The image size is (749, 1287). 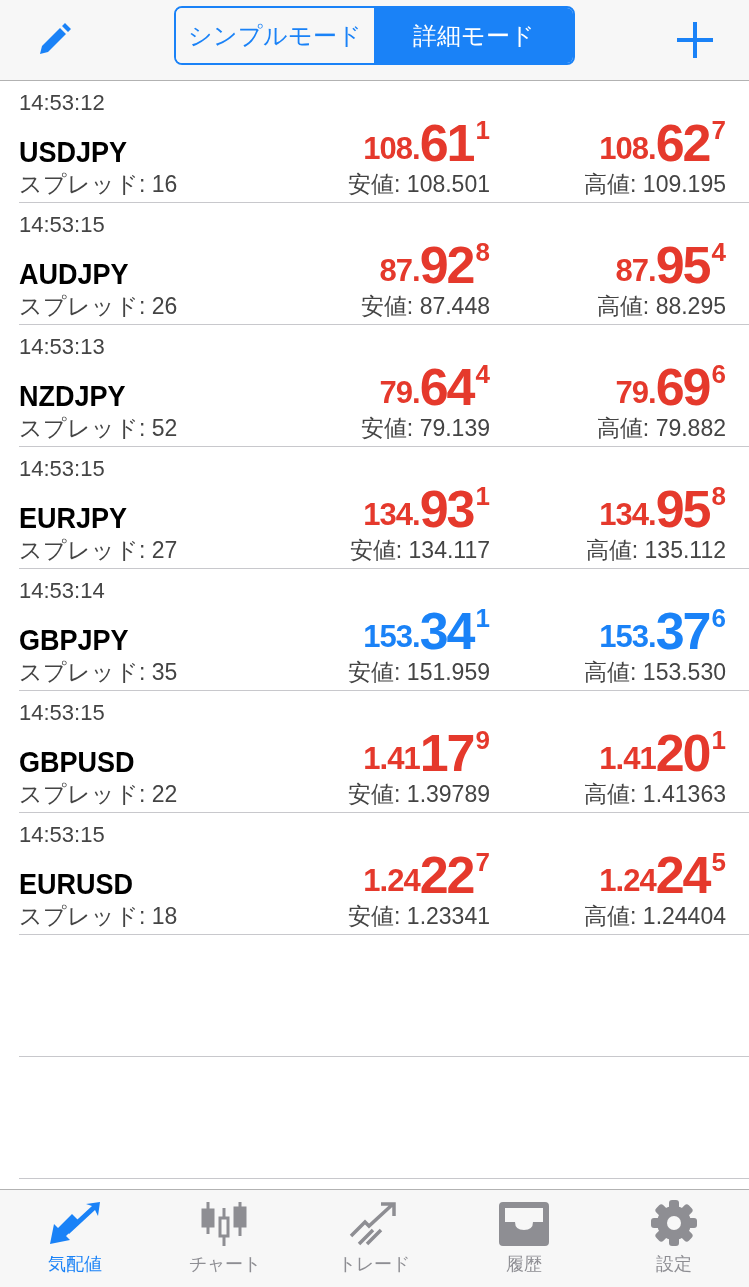 I want to click on inbox-icon, so click(x=524, y=1222).